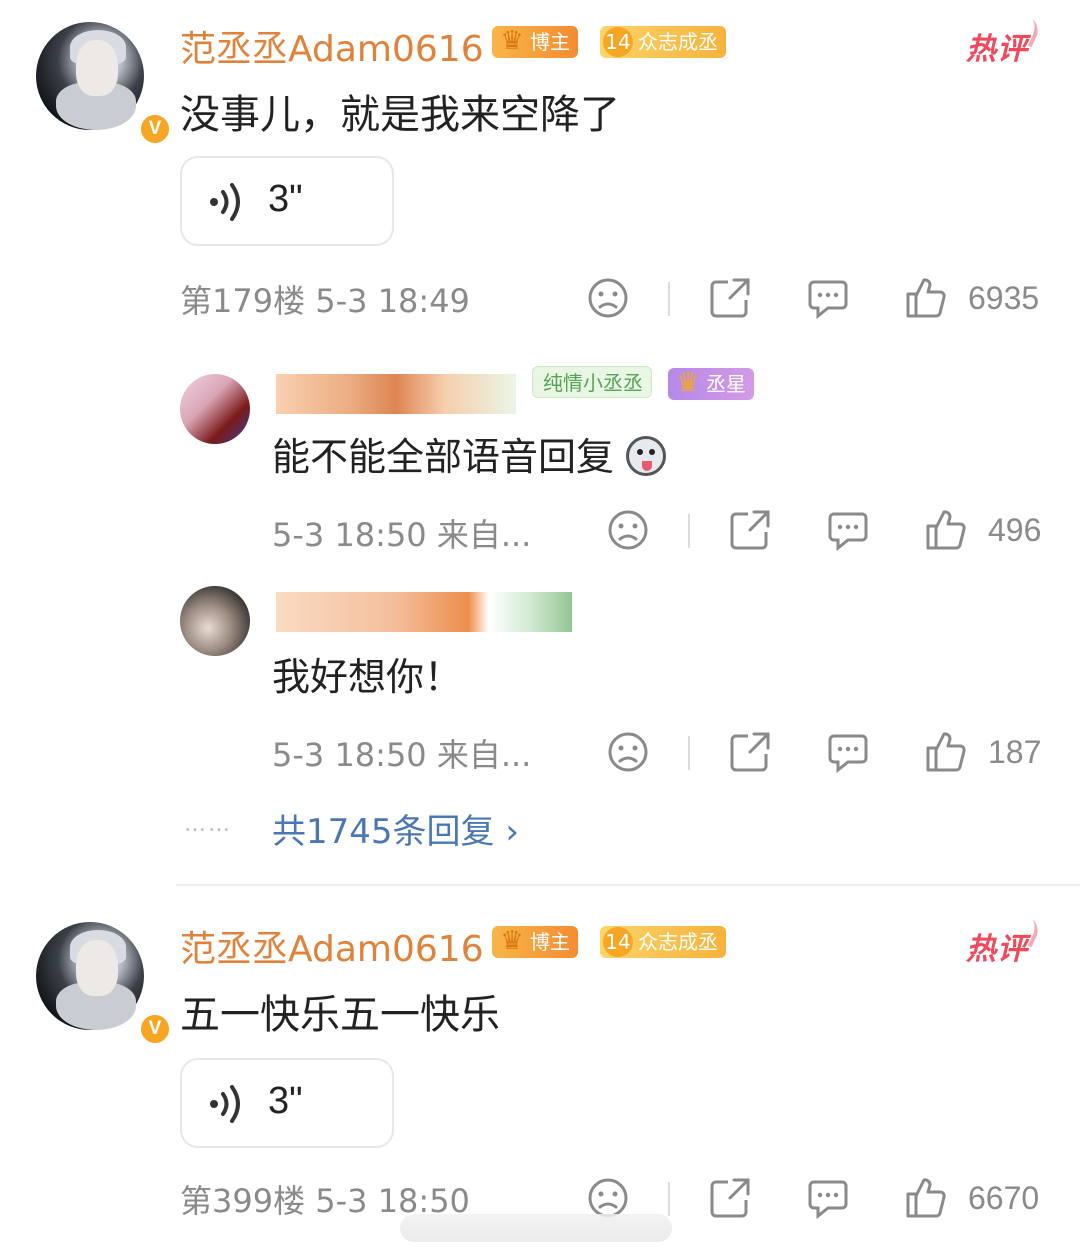  I want to click on star-badge: ♛ 丞星, so click(711, 384).